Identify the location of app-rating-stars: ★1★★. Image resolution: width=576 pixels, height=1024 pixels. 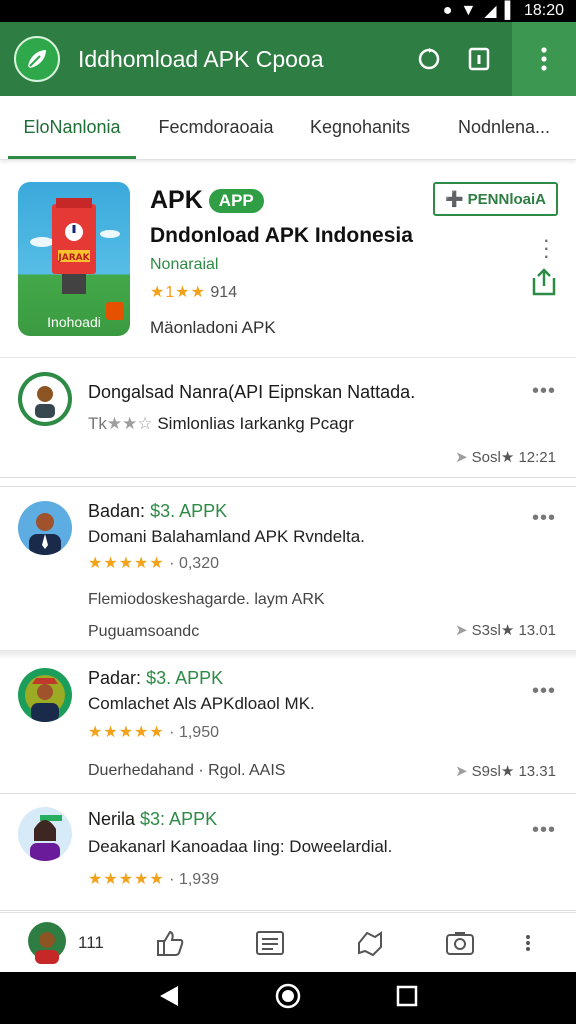
(178, 292).